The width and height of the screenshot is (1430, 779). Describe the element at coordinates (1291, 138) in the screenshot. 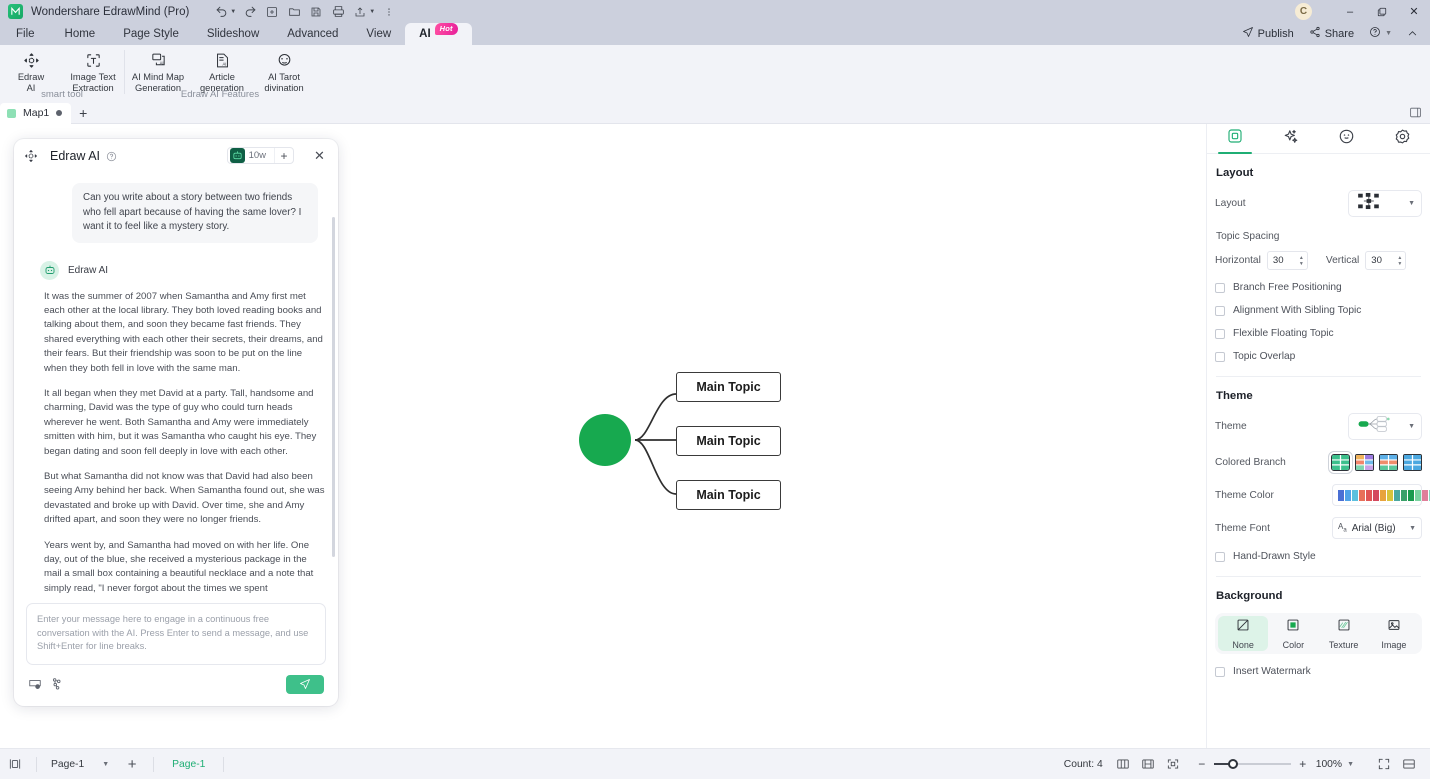

I see `sidebar-tab-style` at that location.